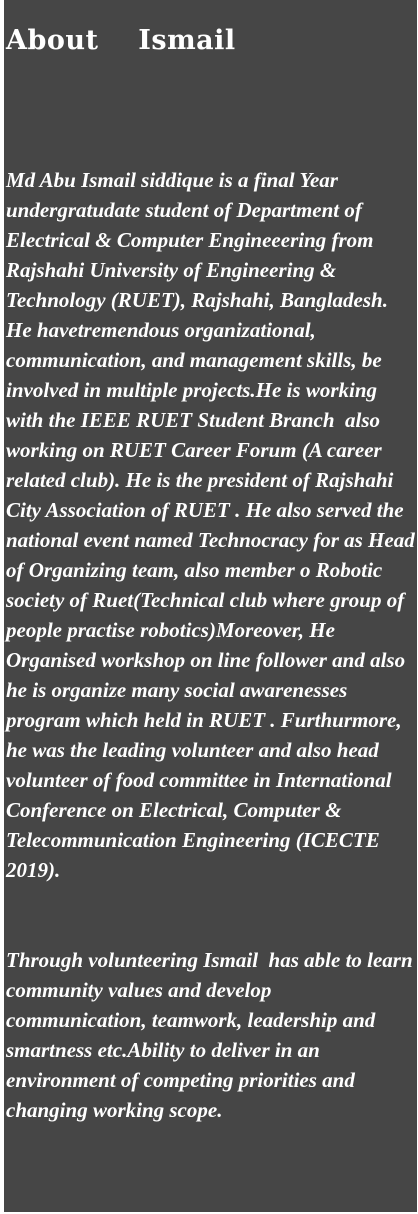 The height and width of the screenshot is (1214, 418). What do you see at coordinates (121, 40) in the screenshot?
I see `about-heading: About Ismail` at bounding box center [121, 40].